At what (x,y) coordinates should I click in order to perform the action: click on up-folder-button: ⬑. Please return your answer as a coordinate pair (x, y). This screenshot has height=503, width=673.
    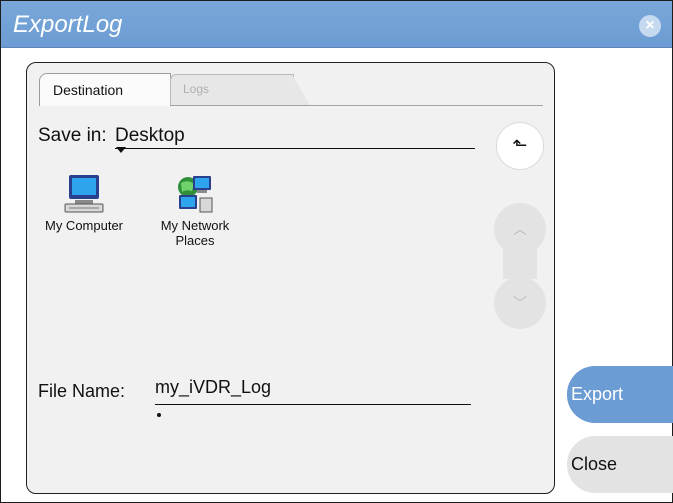
    Looking at the image, I should click on (520, 146).